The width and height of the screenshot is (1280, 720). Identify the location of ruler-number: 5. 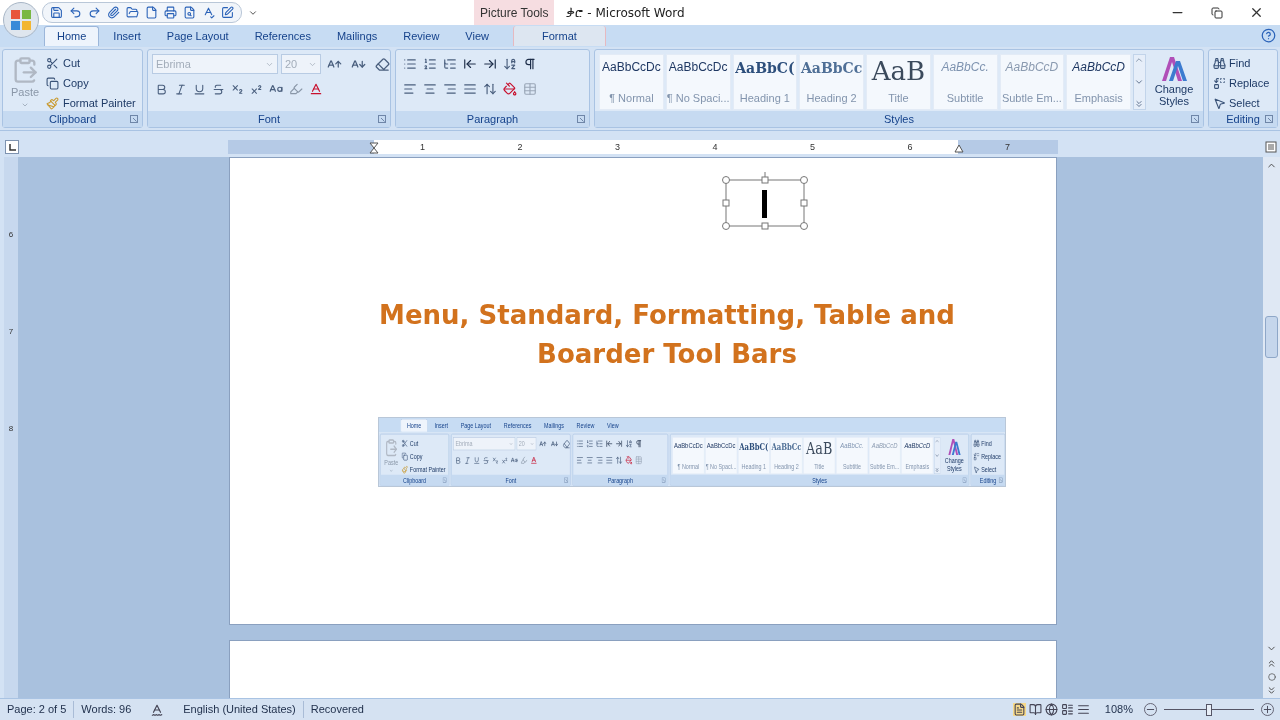
(812, 147).